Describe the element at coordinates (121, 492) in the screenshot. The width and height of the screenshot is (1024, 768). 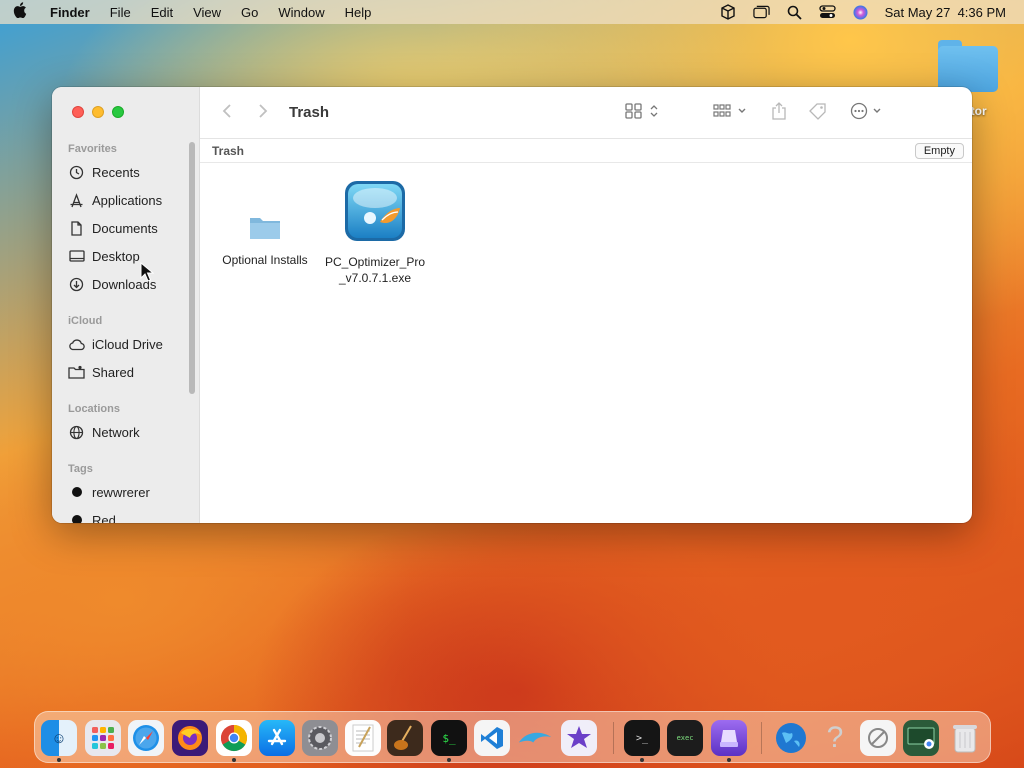
I see `sidebar-item-label: rewwrerer` at that location.